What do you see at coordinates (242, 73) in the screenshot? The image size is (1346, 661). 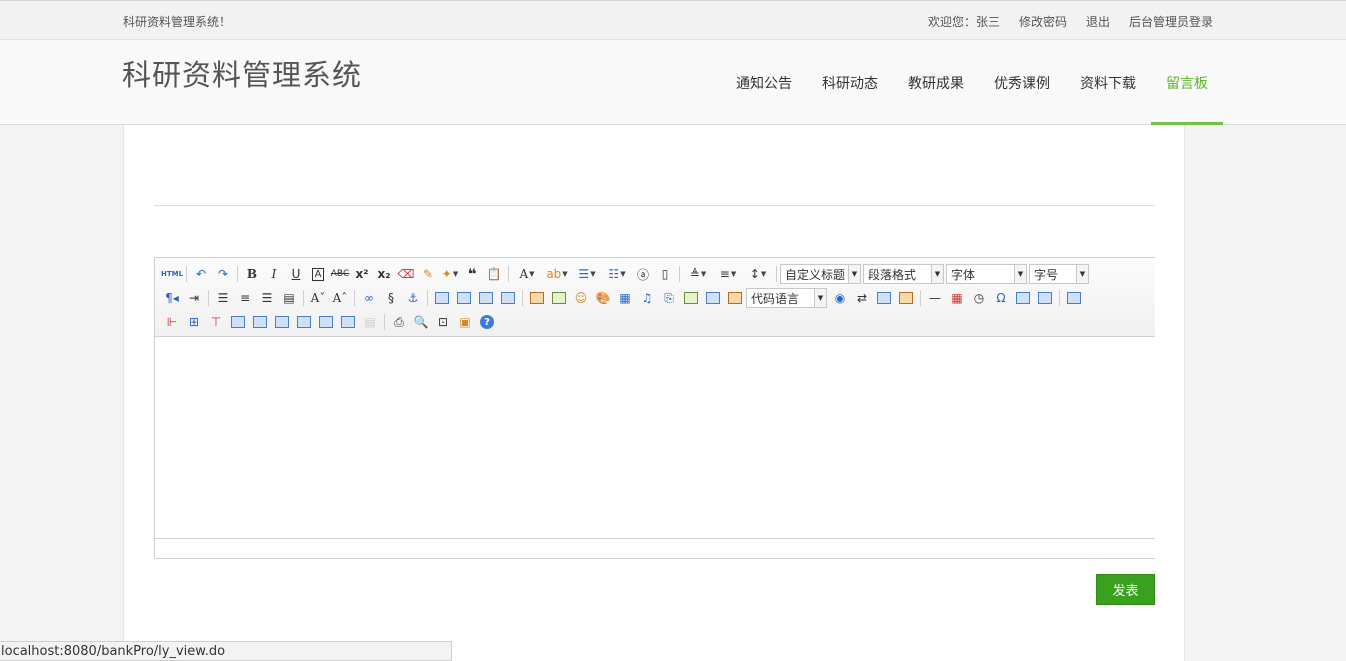 I see `logo-title: 科研资料管理系统` at bounding box center [242, 73].